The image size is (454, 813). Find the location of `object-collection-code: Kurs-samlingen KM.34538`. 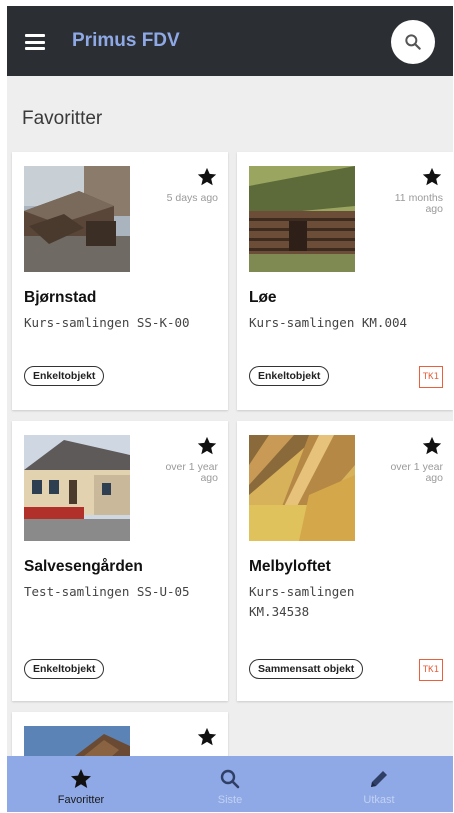

object-collection-code: Kurs-samlingen KM.34538 is located at coordinates (302, 601).